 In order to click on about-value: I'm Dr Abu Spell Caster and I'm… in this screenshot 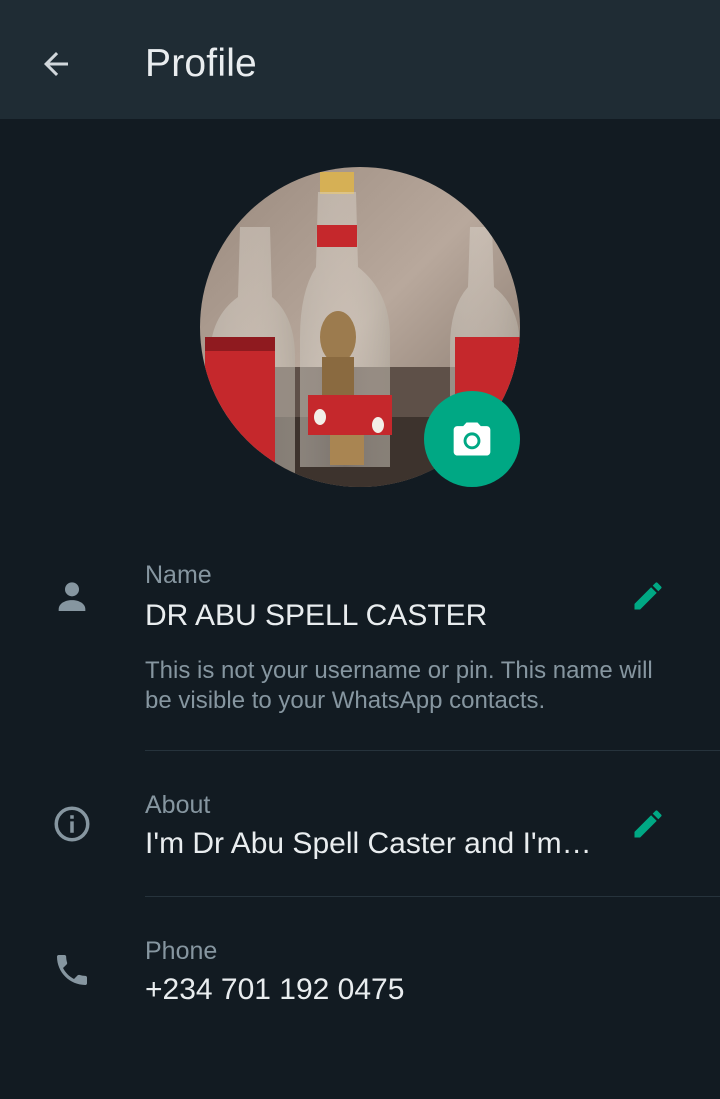, I will do `click(368, 843)`.